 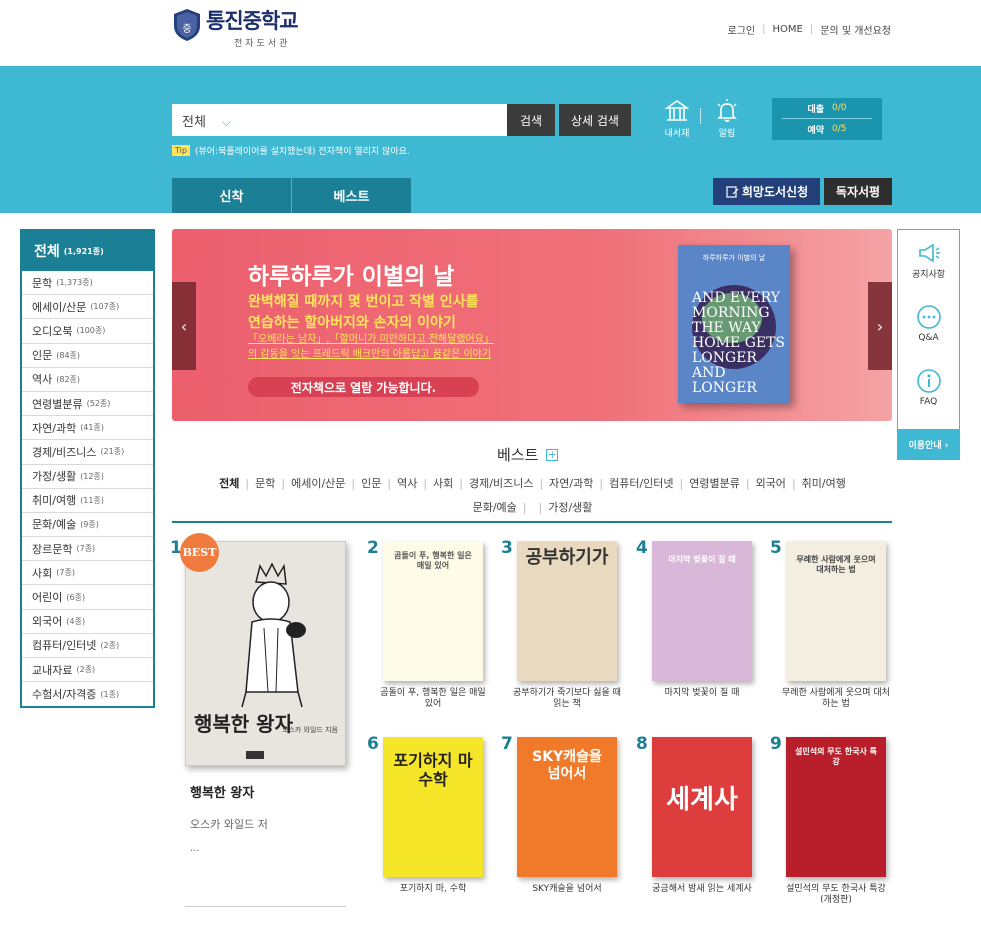 What do you see at coordinates (677, 134) in the screenshot?
I see `my-library-label: 내서재` at bounding box center [677, 134].